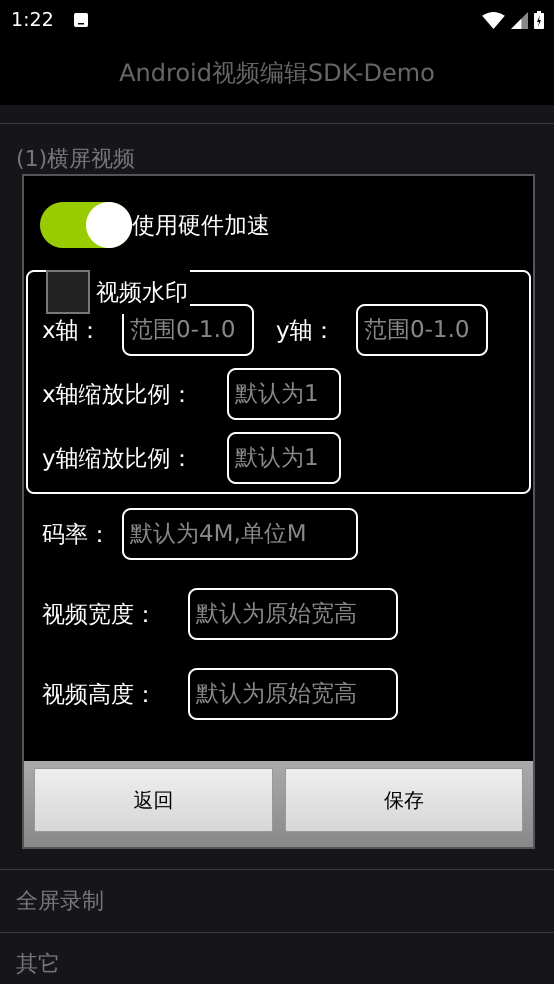 This screenshot has height=984, width=554. I want to click on wifi-icon, so click(493, 20).